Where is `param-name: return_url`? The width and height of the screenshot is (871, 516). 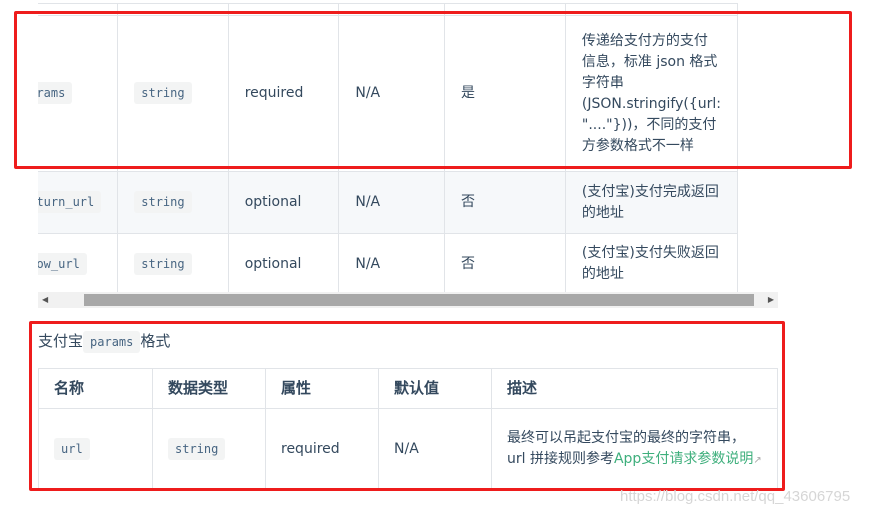 param-name: return_url is located at coordinates (70, 202).